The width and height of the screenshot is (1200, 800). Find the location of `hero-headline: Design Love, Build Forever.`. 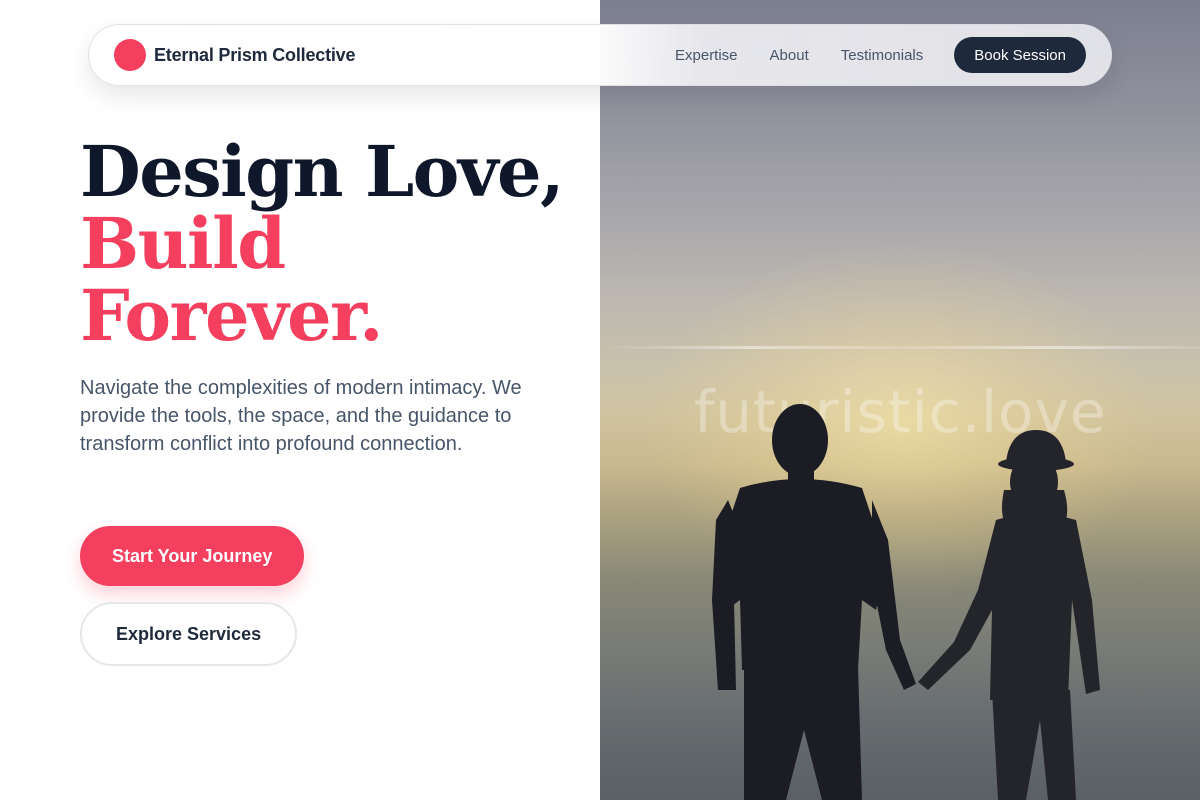

hero-headline: Design Love, Build Forever. is located at coordinates (330, 244).